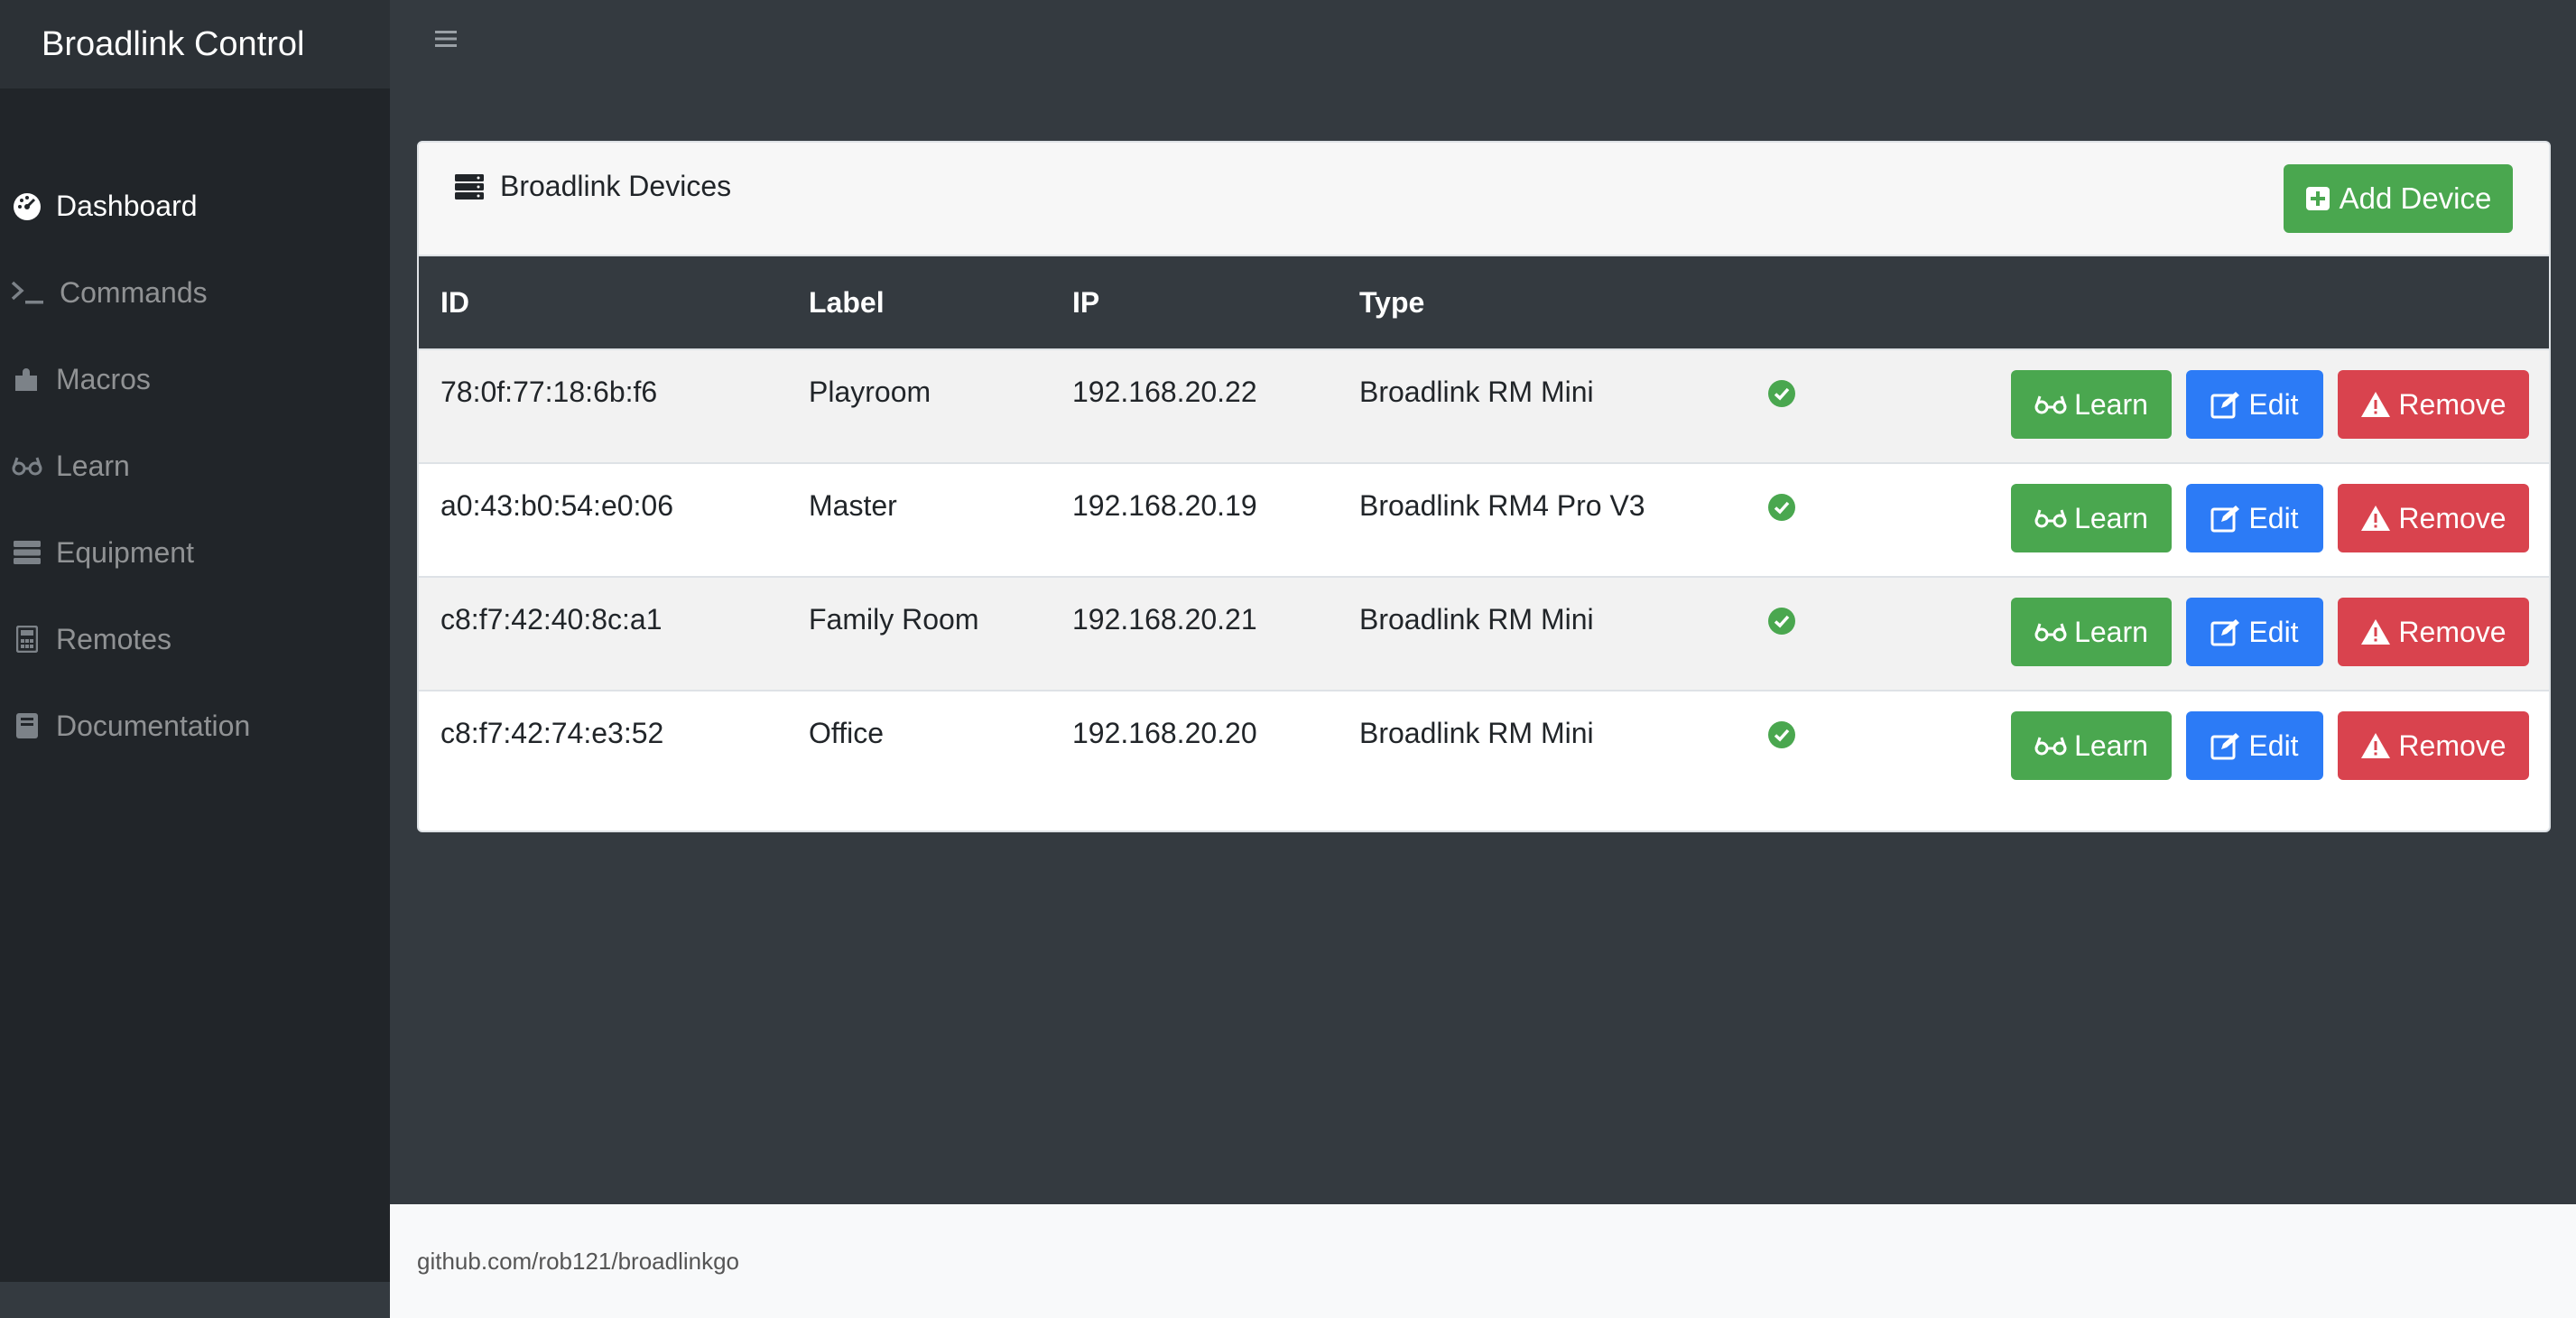 The image size is (2576, 1318). I want to click on sidebar-toggle-button, so click(445, 38).